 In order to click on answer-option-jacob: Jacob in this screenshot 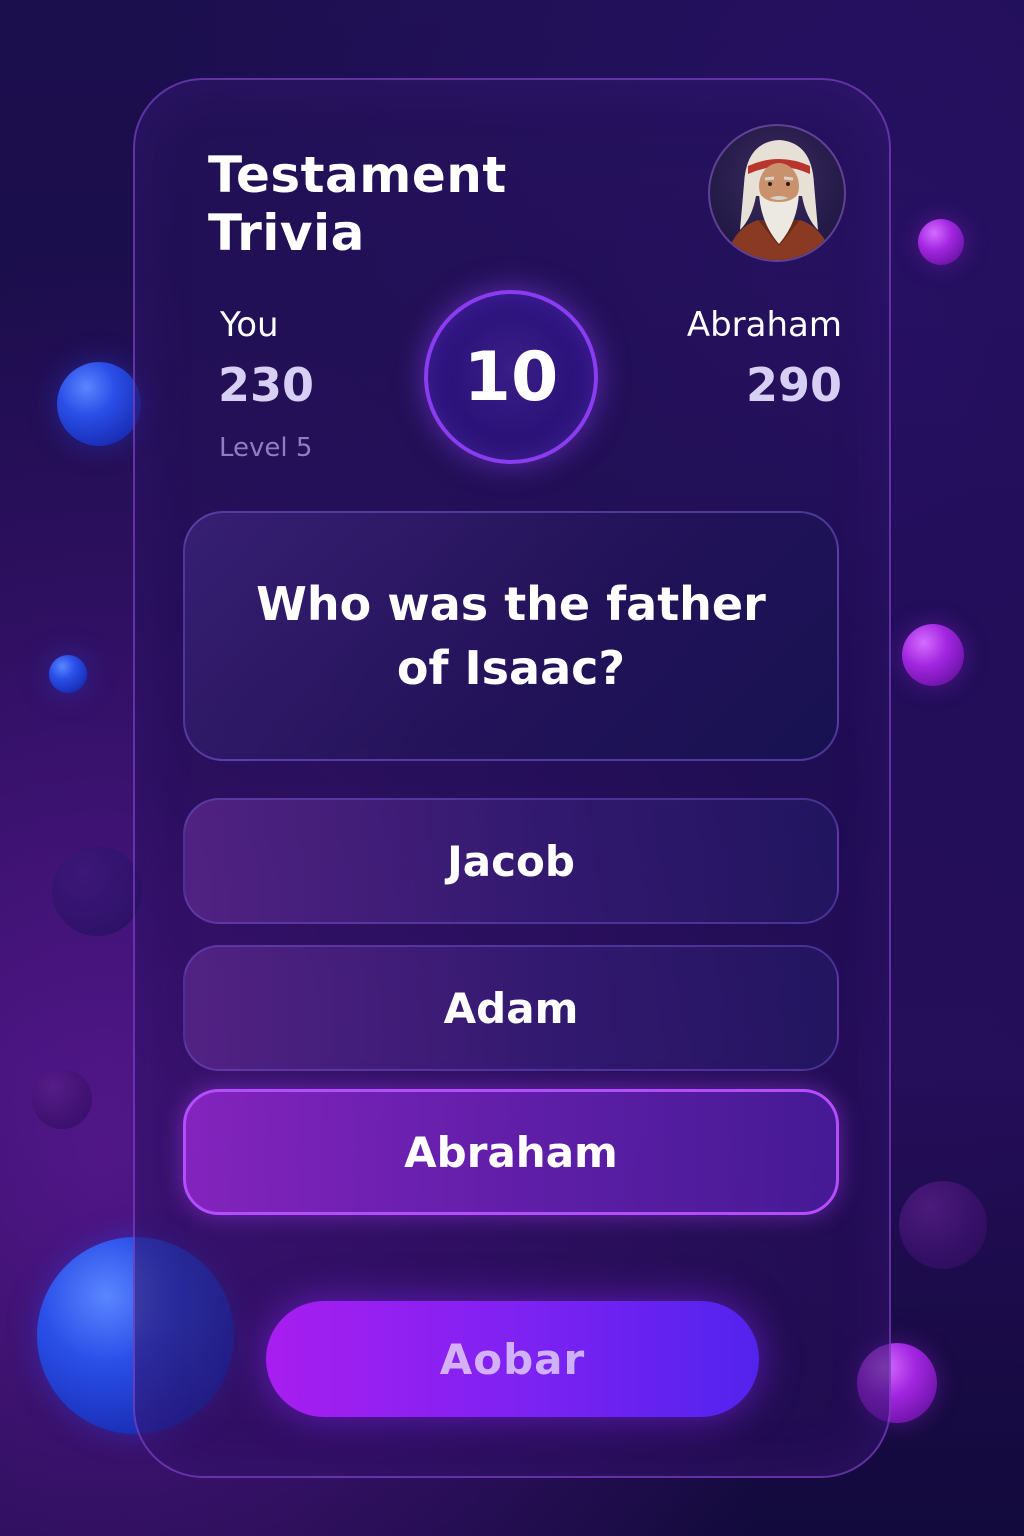, I will do `click(511, 861)`.